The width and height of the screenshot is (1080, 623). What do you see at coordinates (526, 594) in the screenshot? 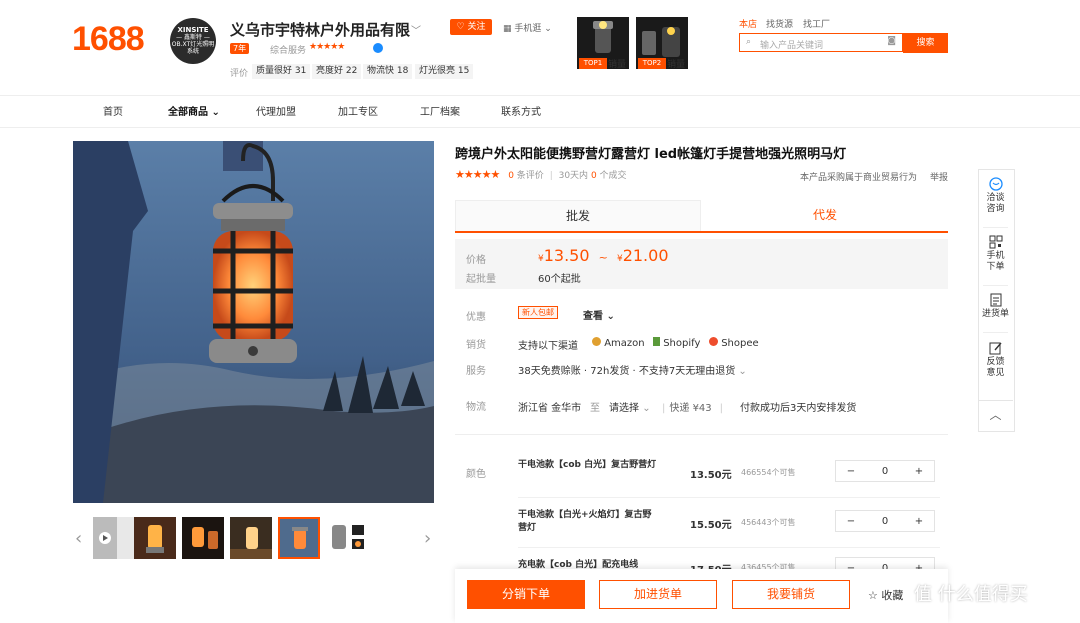
I see `distribute-order-button: 分销下单` at bounding box center [526, 594].